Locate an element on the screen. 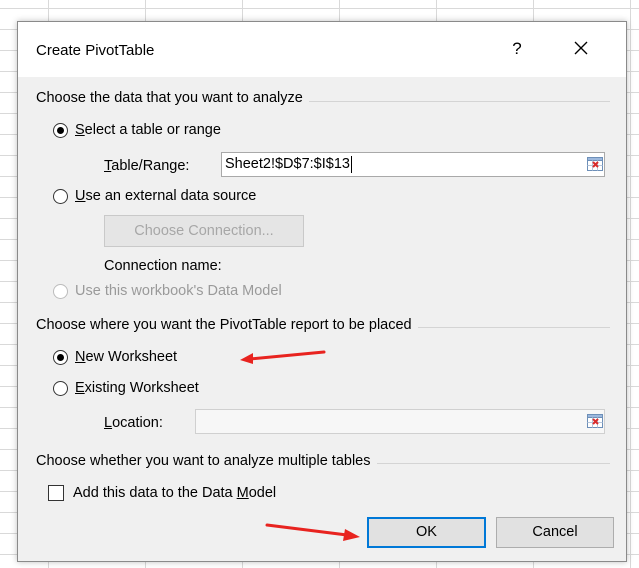 The width and height of the screenshot is (639, 568). radio-workbook-data-model: Use this workbook's Data Model is located at coordinates (167, 291).